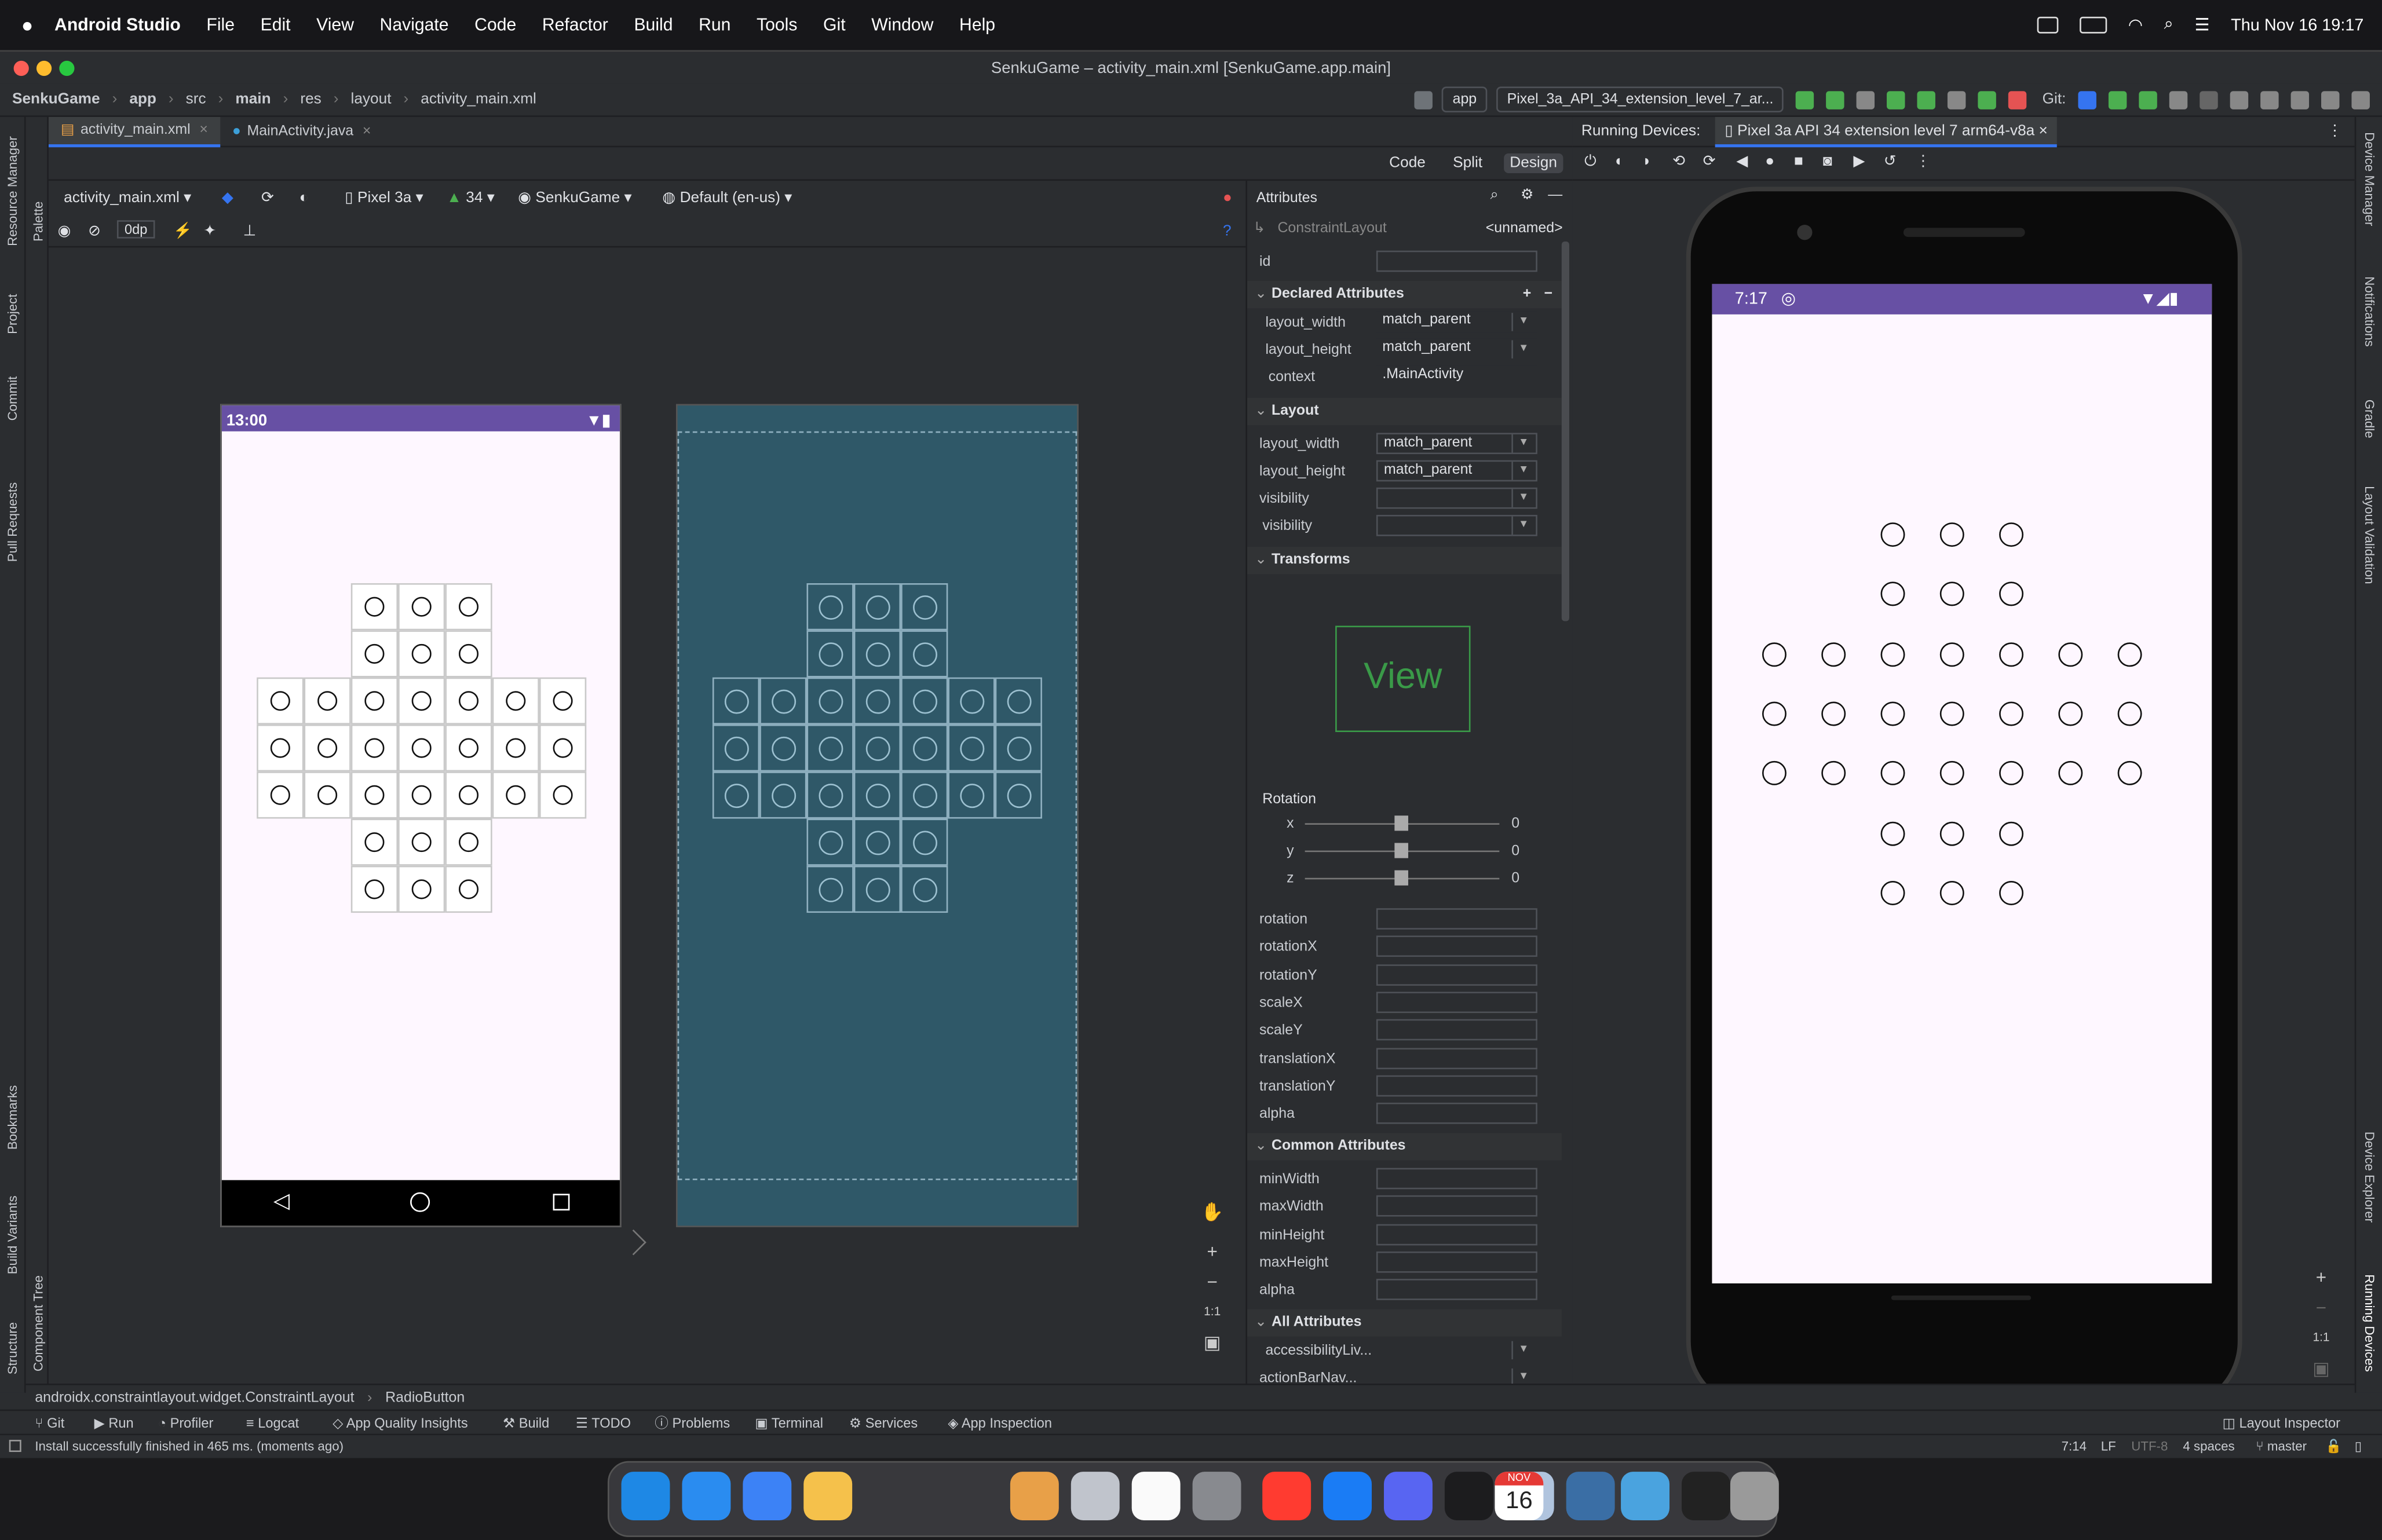 This screenshot has height=1540, width=2382. What do you see at coordinates (1533, 163) in the screenshot?
I see `mode-design: Design` at bounding box center [1533, 163].